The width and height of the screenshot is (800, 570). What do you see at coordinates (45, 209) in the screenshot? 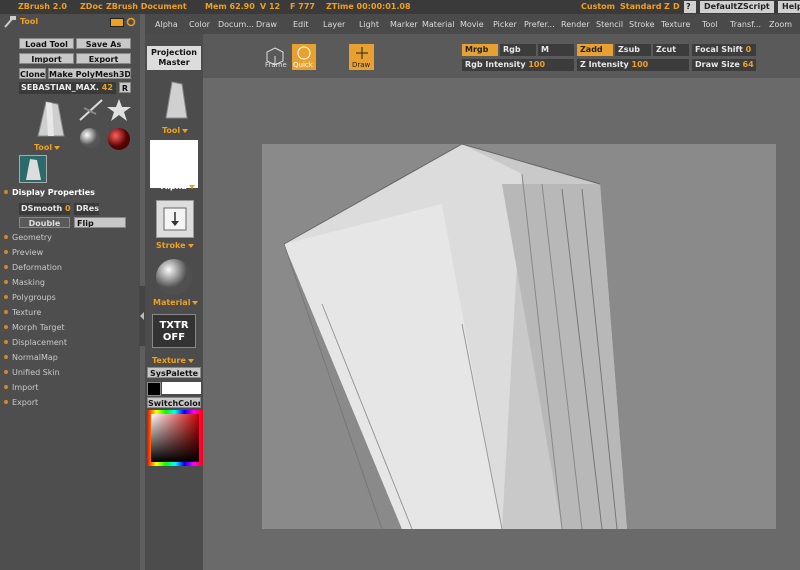
I see `dsmooth-slider: DSmooth 0` at bounding box center [45, 209].